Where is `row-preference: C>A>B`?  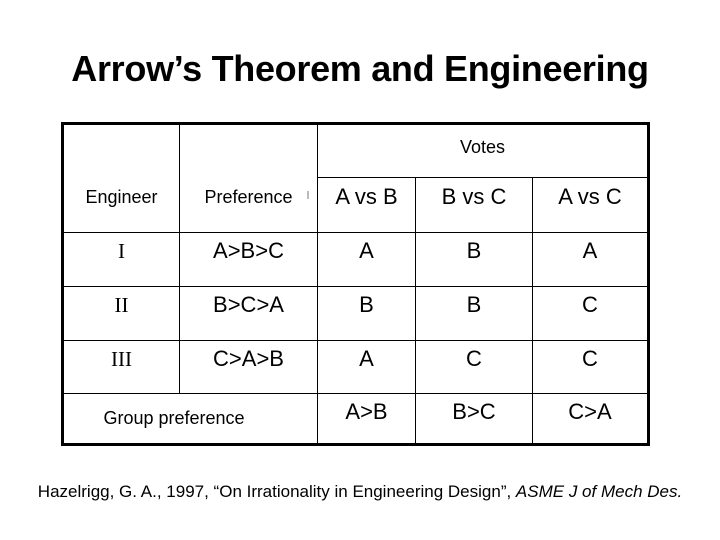
row-preference: C>A>B is located at coordinates (248, 358).